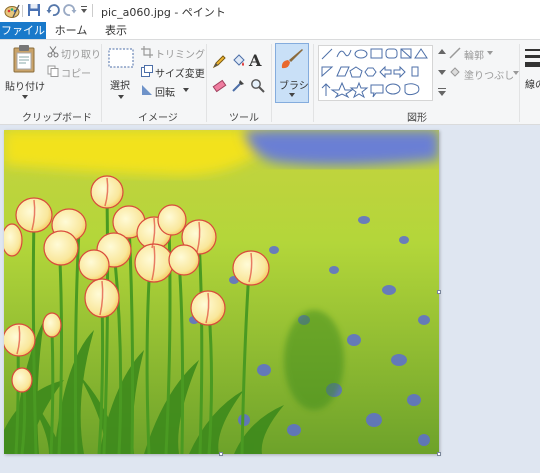  I want to click on crop-label: トリミング, so click(180, 55).